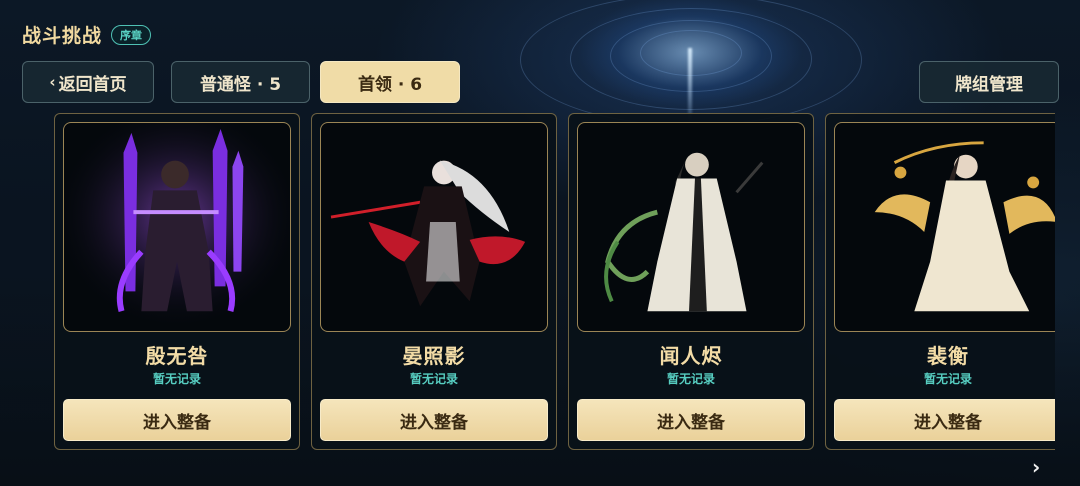  I want to click on back-home-label: 返回首页, so click(92, 84).